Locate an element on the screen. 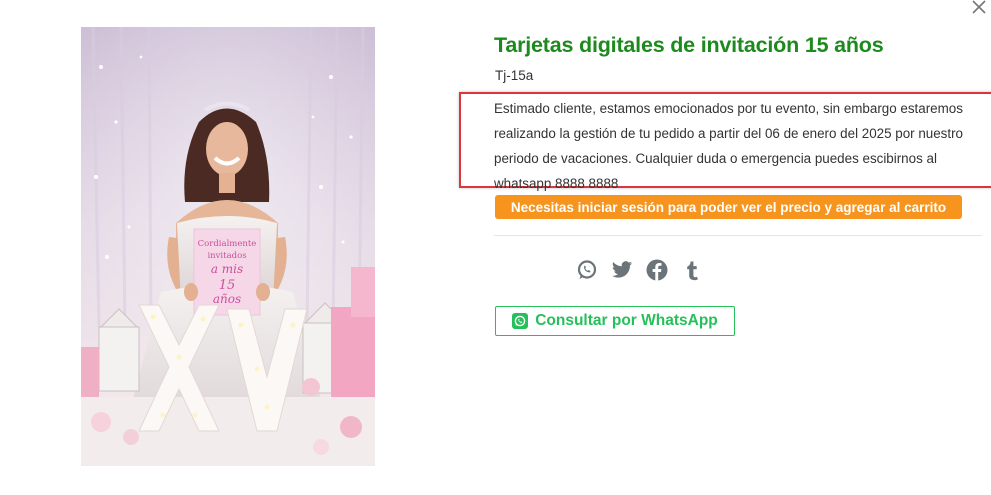 The image size is (991, 495). close-button is located at coordinates (979, 9).